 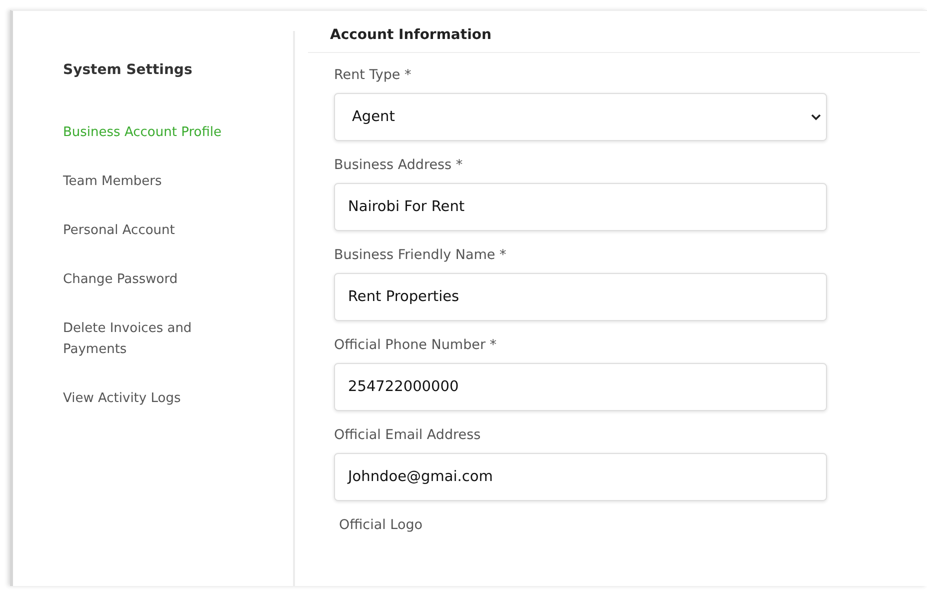 What do you see at coordinates (408, 435) in the screenshot?
I see `field-label: Official Email Address` at bounding box center [408, 435].